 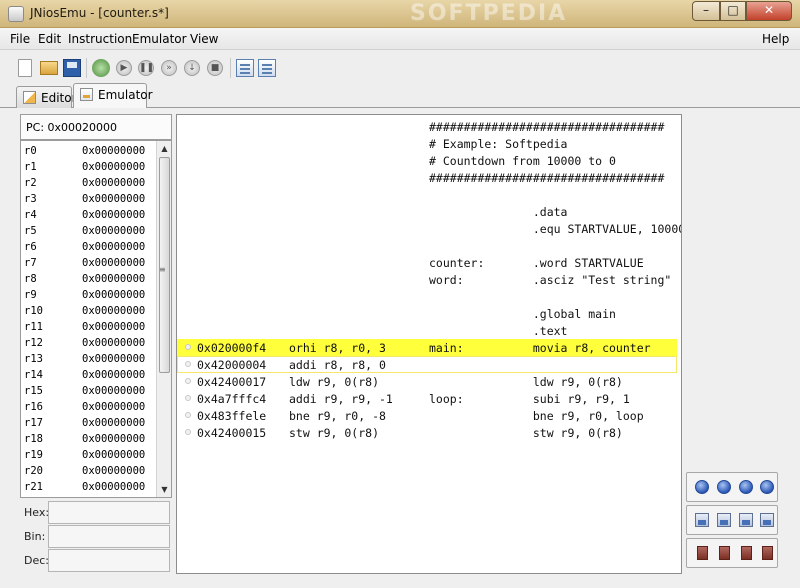 I want to click on pc-display: PC: 0x00020000, so click(x=96, y=127).